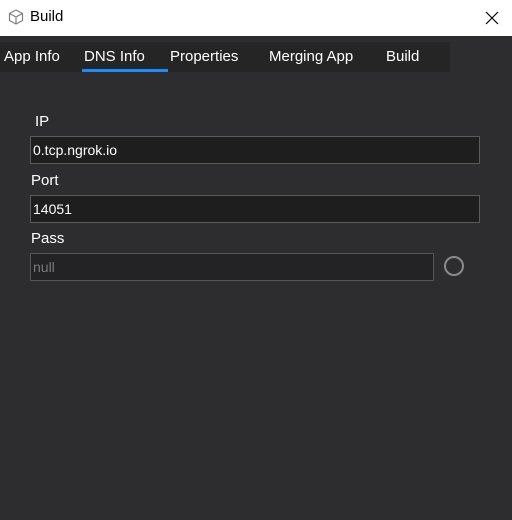 Image resolution: width=512 pixels, height=520 pixels. What do you see at coordinates (256, 18) in the screenshot?
I see `title-bar: Build` at bounding box center [256, 18].